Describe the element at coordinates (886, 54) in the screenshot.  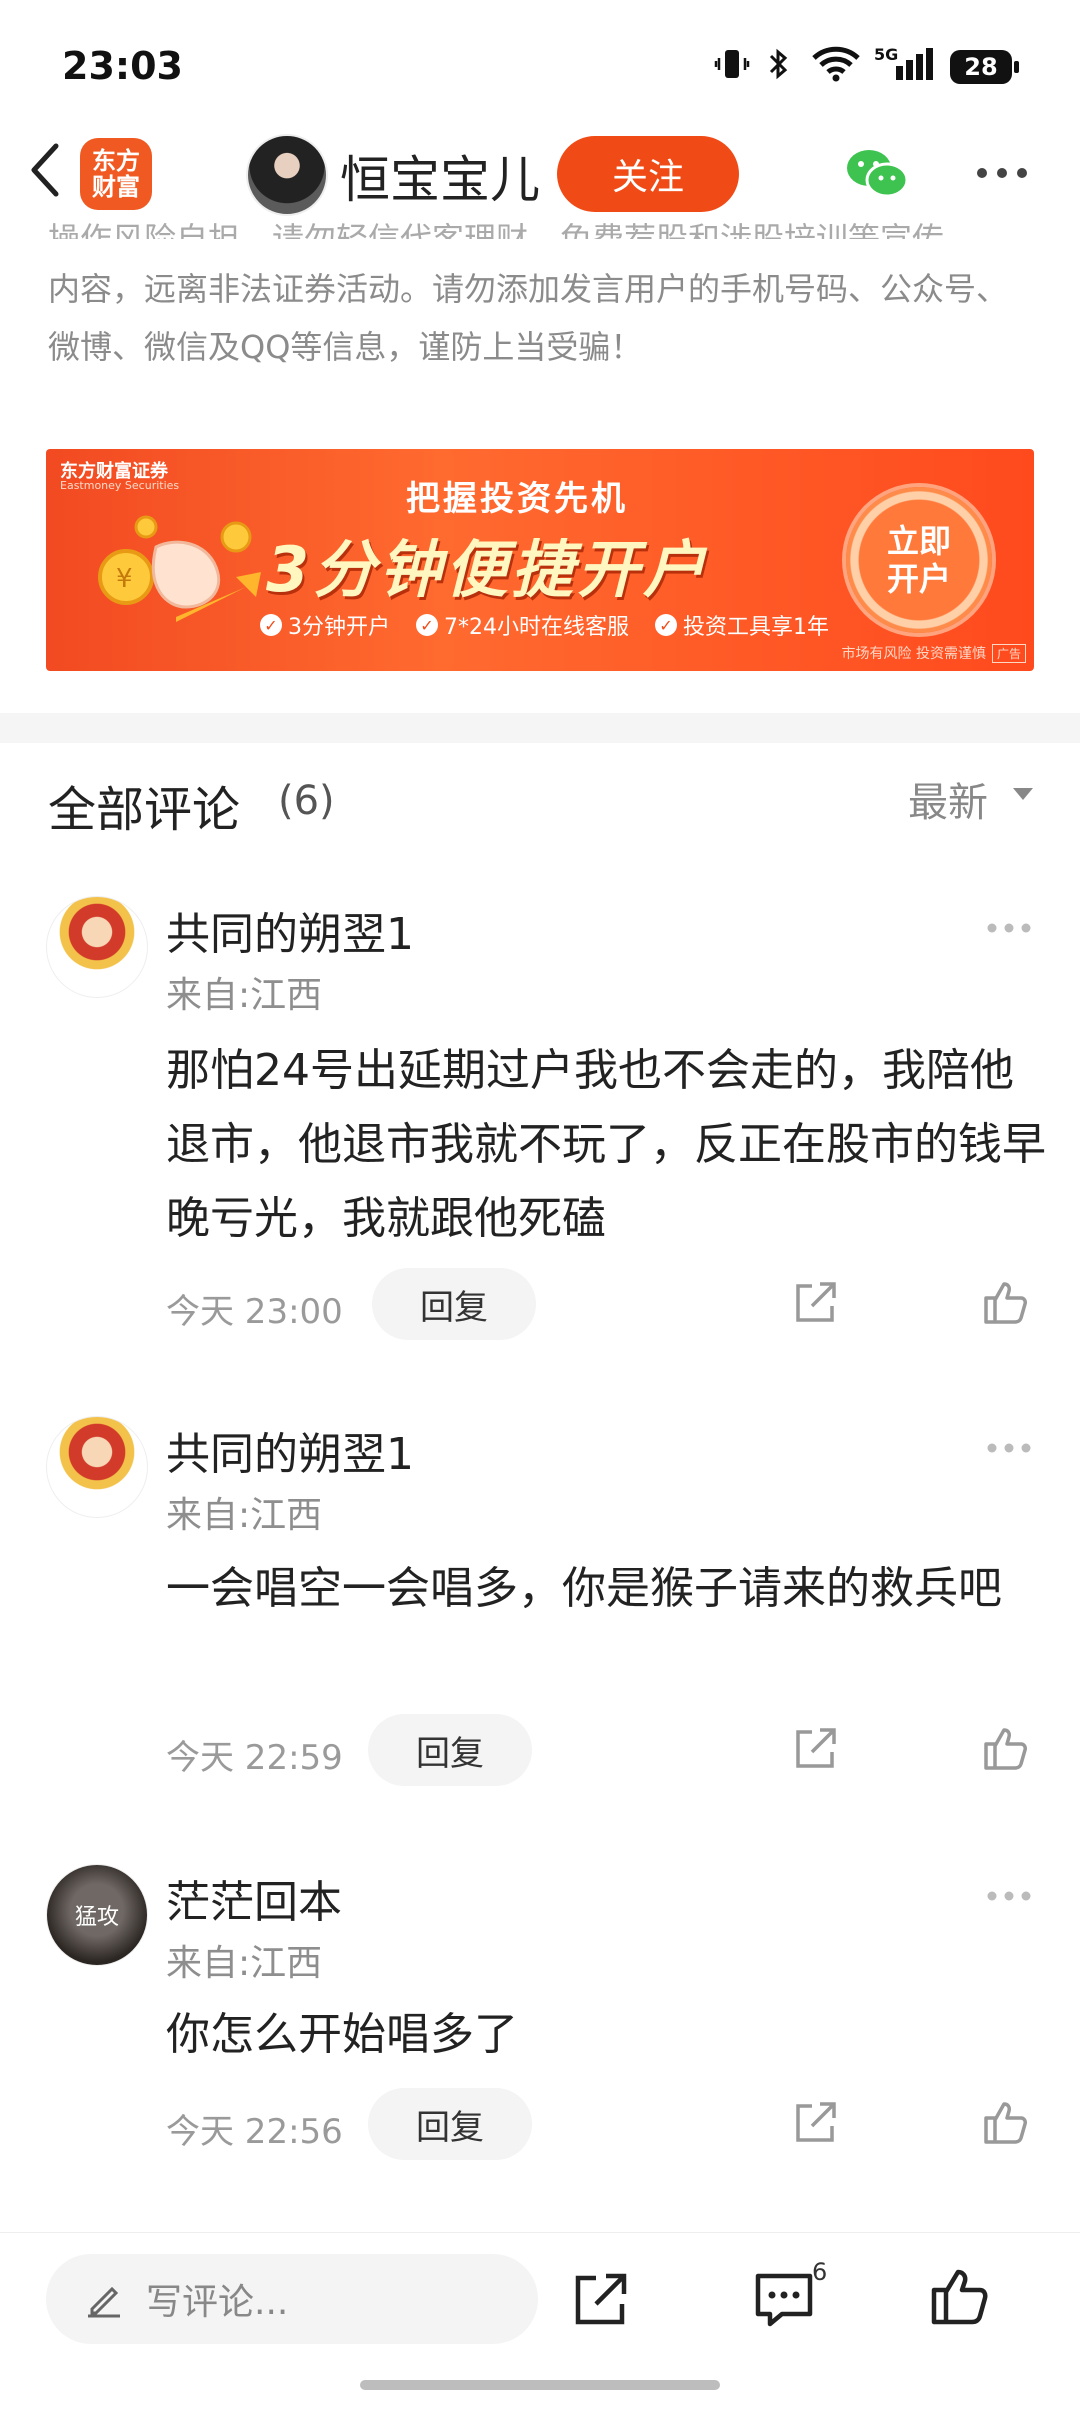
I see `svg-text: 5G` at that location.